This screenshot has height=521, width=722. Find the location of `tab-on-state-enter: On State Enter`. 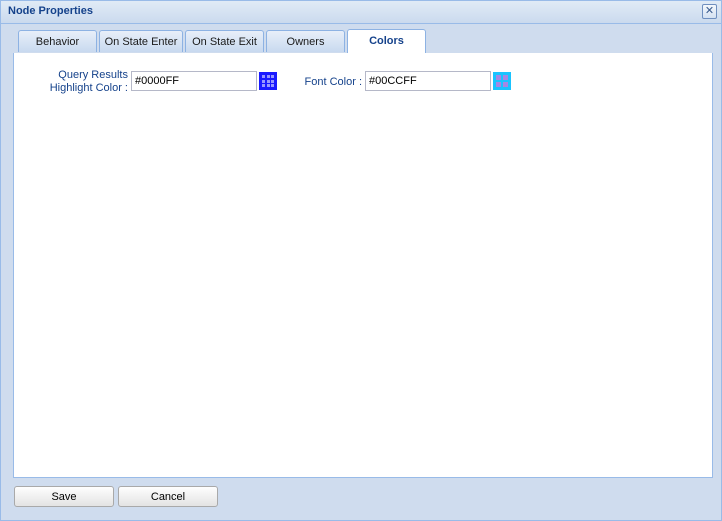

tab-on-state-enter: On State Enter is located at coordinates (141, 41).